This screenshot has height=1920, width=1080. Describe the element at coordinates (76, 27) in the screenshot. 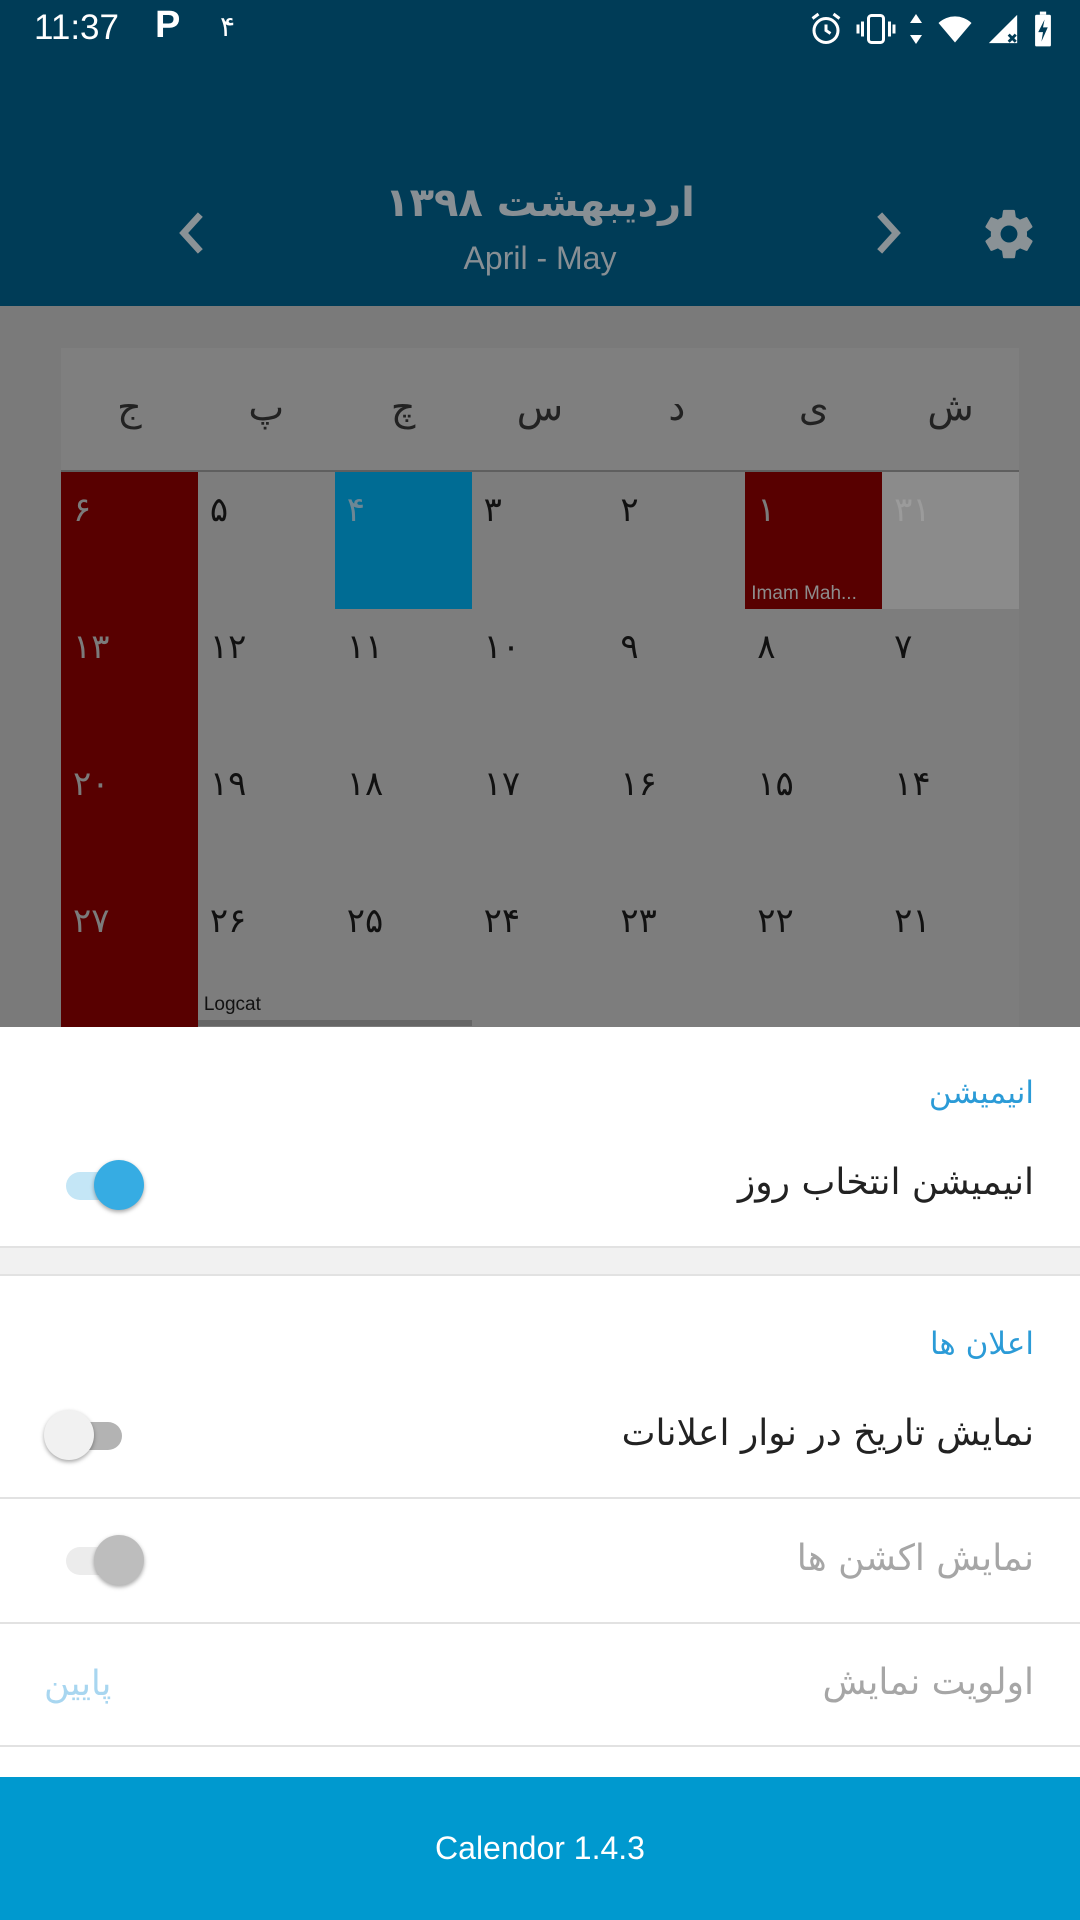

I see `status-time: 11:37` at that location.